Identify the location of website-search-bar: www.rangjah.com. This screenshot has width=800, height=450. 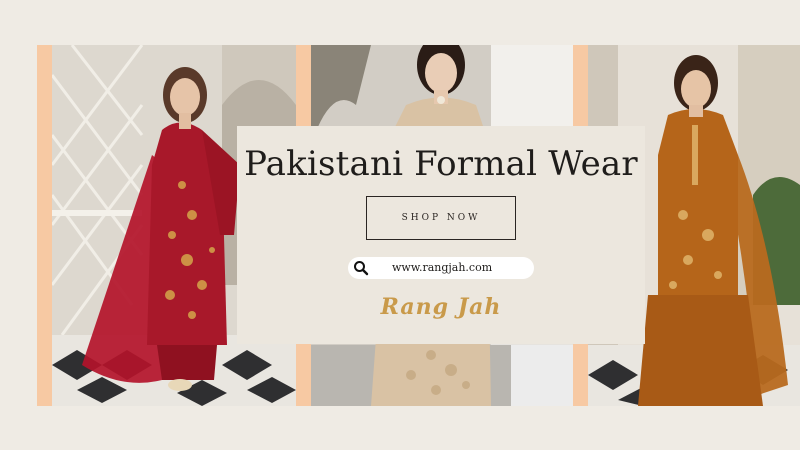
(441, 268).